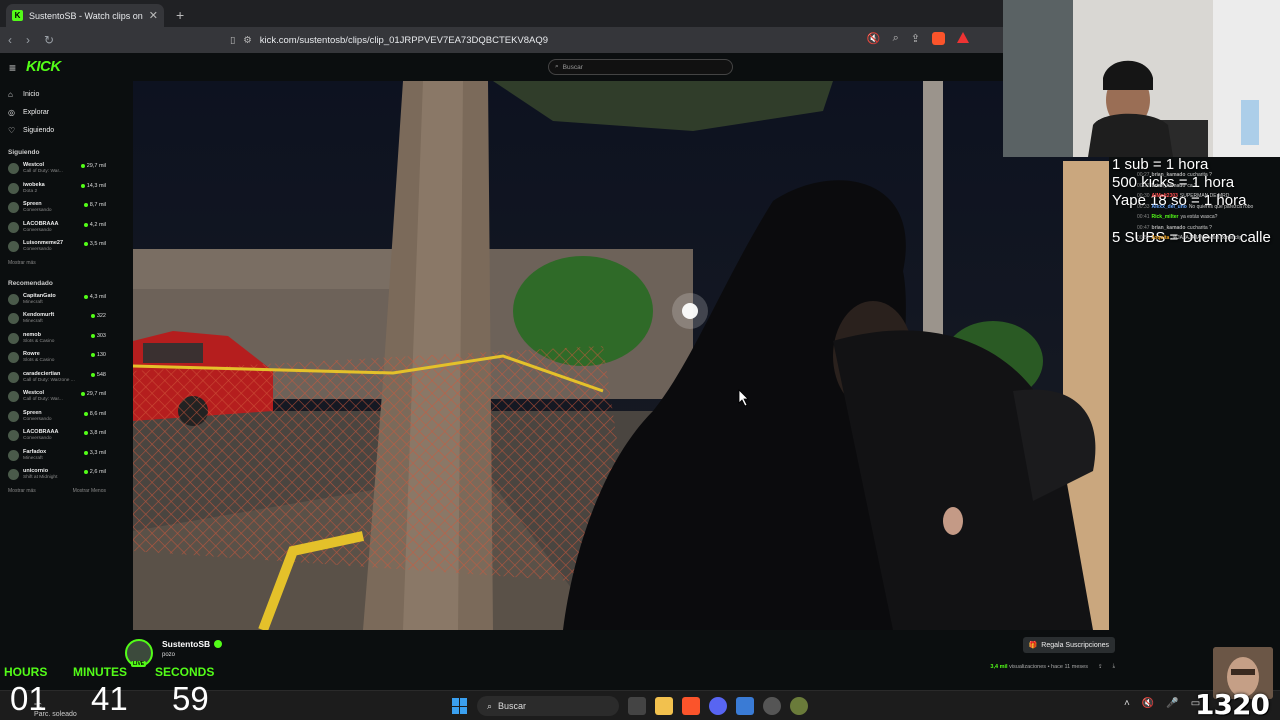  Describe the element at coordinates (49, 40) in the screenshot. I see `reload-icon: ↻` at that location.